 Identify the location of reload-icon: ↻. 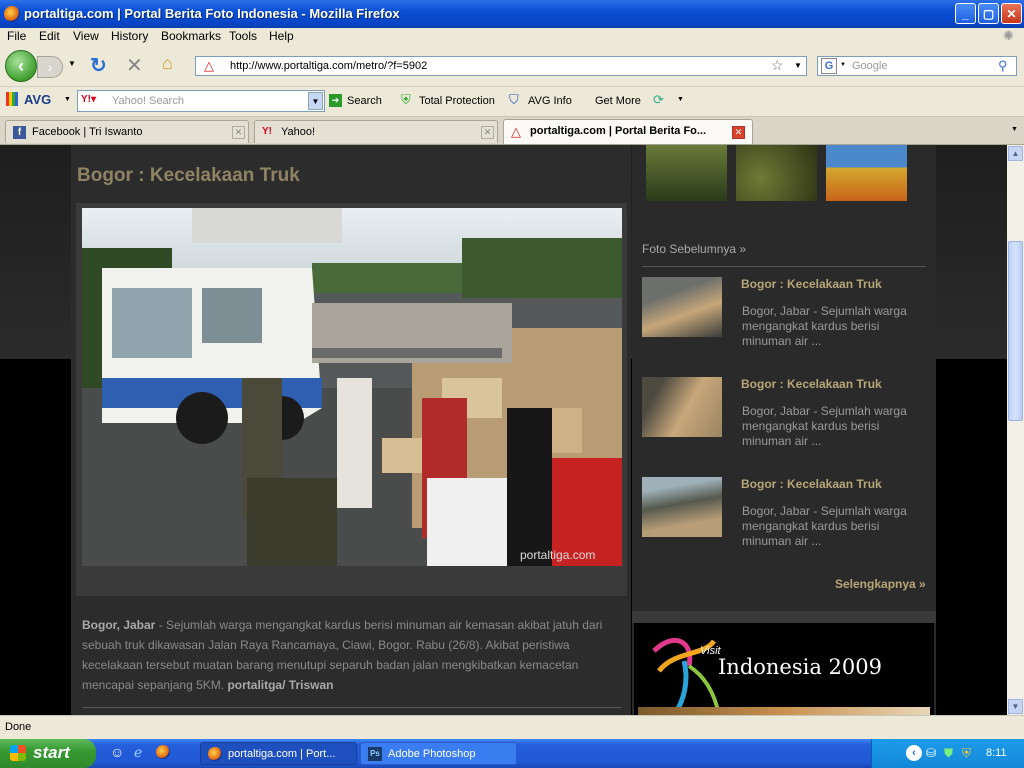
(98, 65).